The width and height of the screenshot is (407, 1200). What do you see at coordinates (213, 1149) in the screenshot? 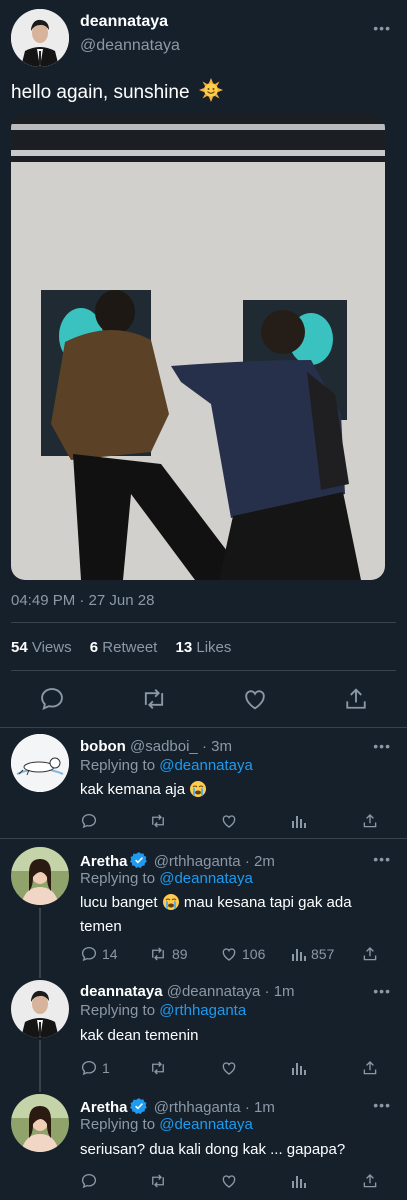
I see `reply-text-content: seriusan? dua kali dong kak ... gapapa?` at bounding box center [213, 1149].